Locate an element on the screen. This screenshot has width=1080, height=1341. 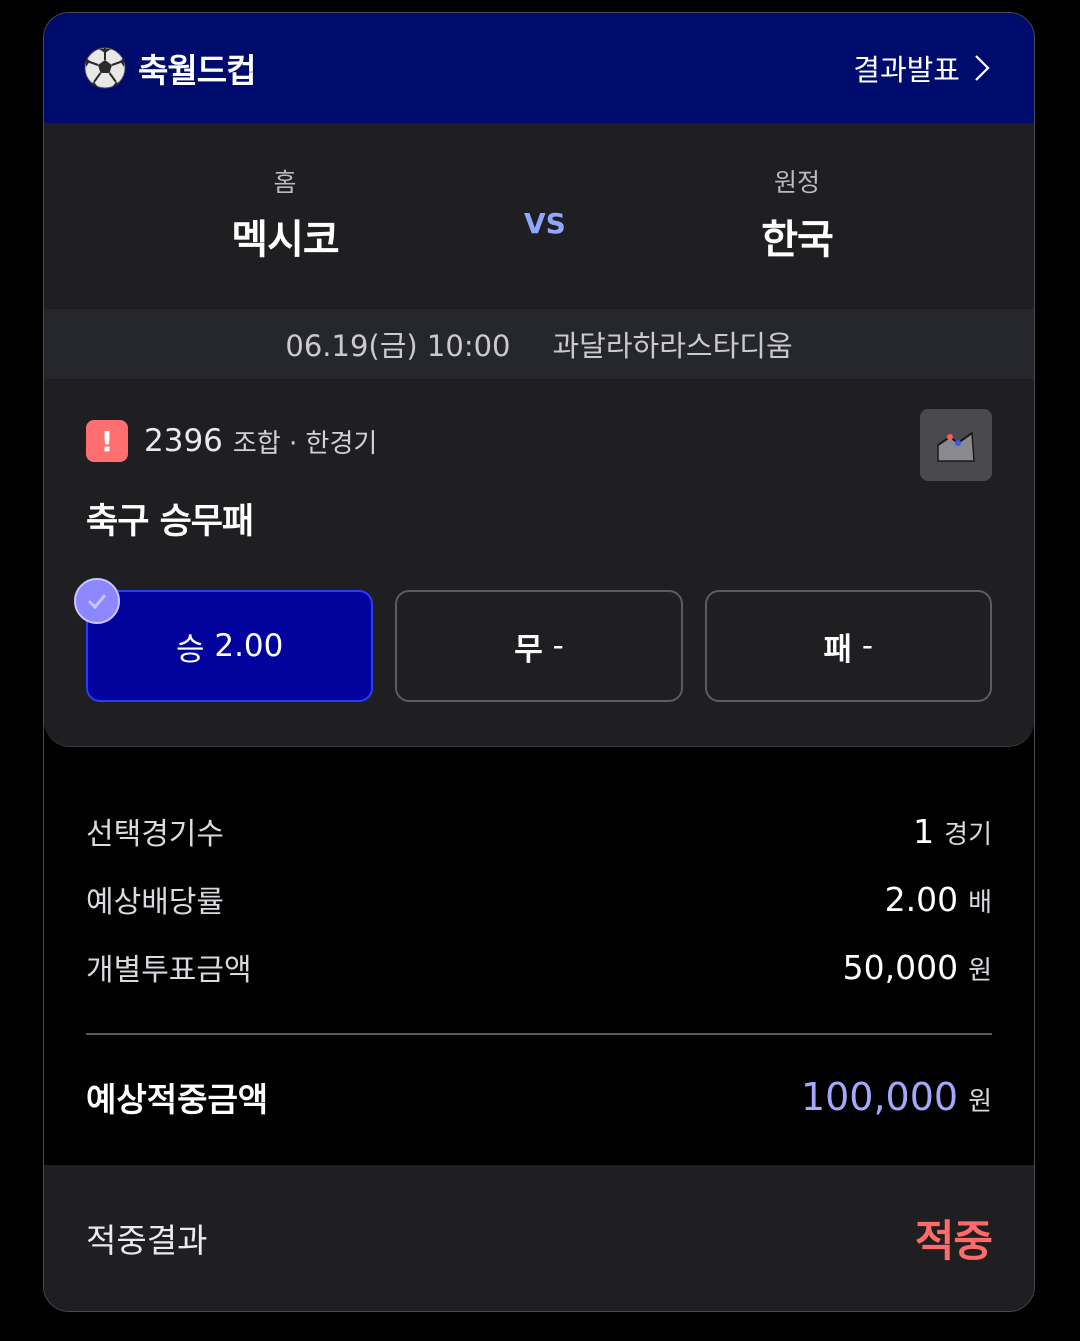
bet-options: 승 2.00 무 - 패 - is located at coordinates (533, 640).